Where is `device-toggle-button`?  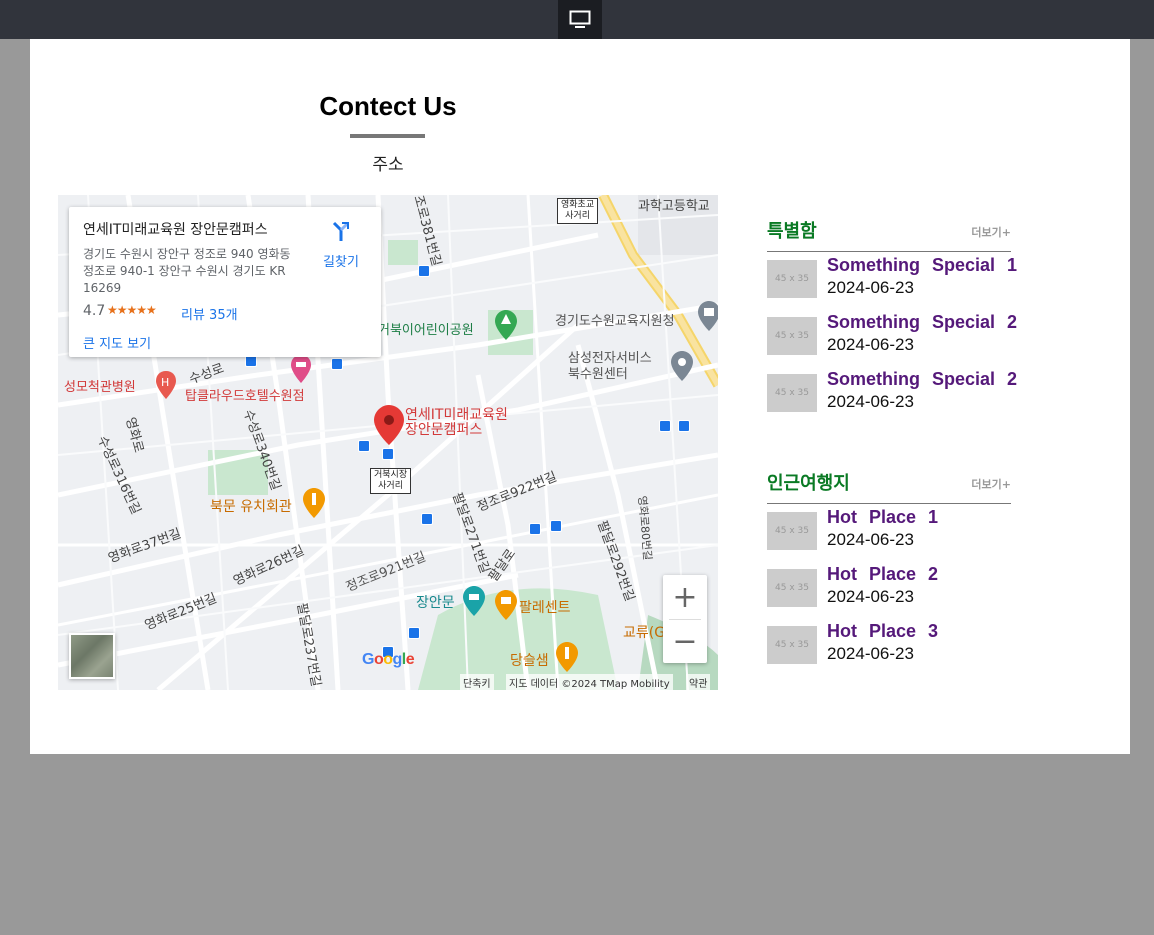
device-toggle-button is located at coordinates (580, 19).